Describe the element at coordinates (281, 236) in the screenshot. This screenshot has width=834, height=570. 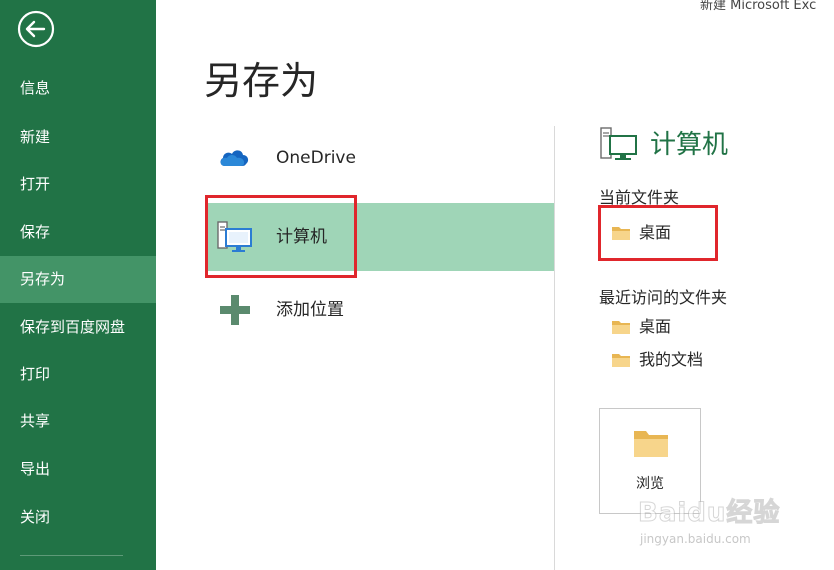
I see `annotation-highlight-computer` at that location.